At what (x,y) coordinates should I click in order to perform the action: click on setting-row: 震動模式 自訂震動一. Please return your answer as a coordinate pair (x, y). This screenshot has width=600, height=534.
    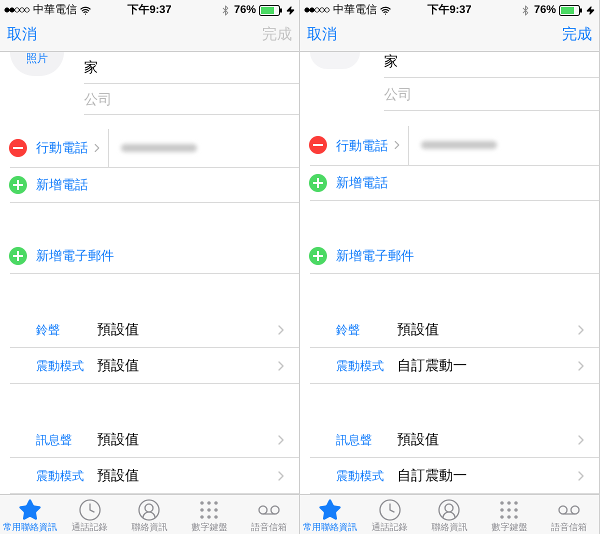
    Looking at the image, I should click on (454, 366).